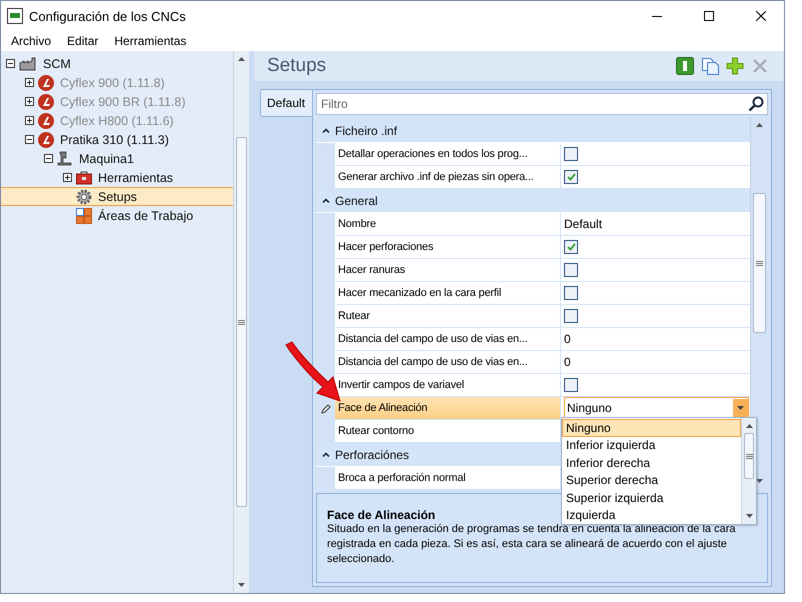 Image resolution: width=802 pixels, height=602 pixels. What do you see at coordinates (108, 16) in the screenshot?
I see `window-title: Configuración de los CNCs` at bounding box center [108, 16].